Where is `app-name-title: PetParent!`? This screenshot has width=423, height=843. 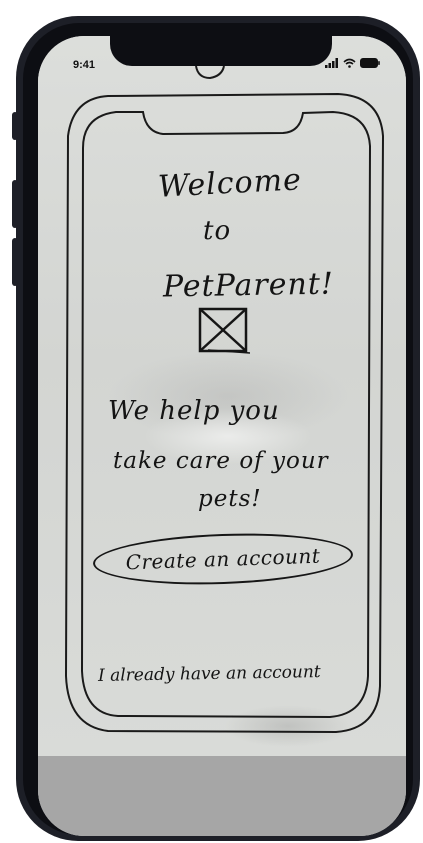
app-name-title: PetParent! is located at coordinates (248, 285).